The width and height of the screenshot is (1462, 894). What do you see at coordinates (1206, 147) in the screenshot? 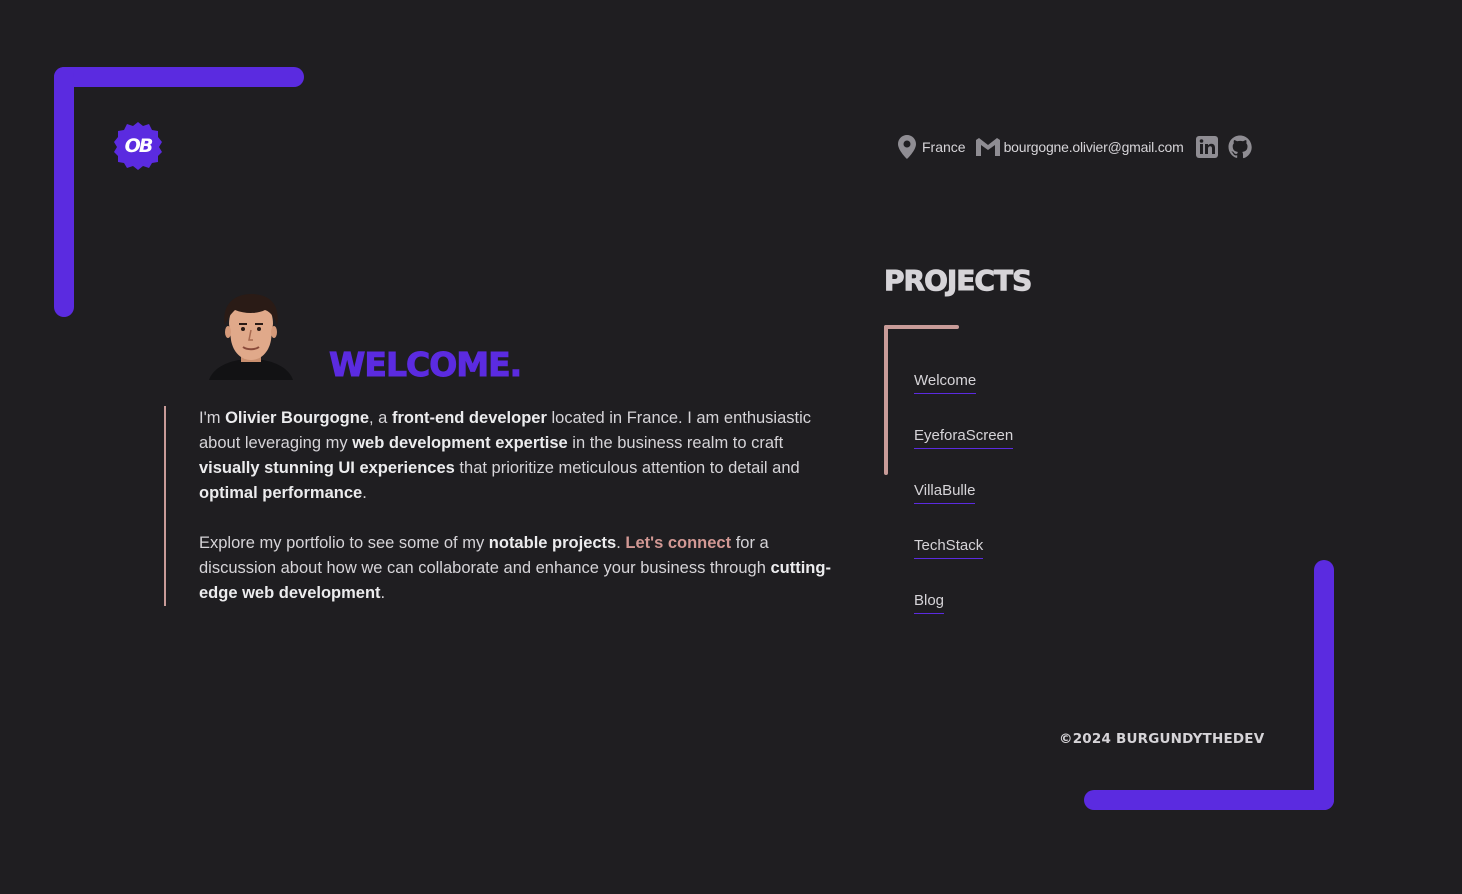
I see `linkedin-icon` at bounding box center [1206, 147].